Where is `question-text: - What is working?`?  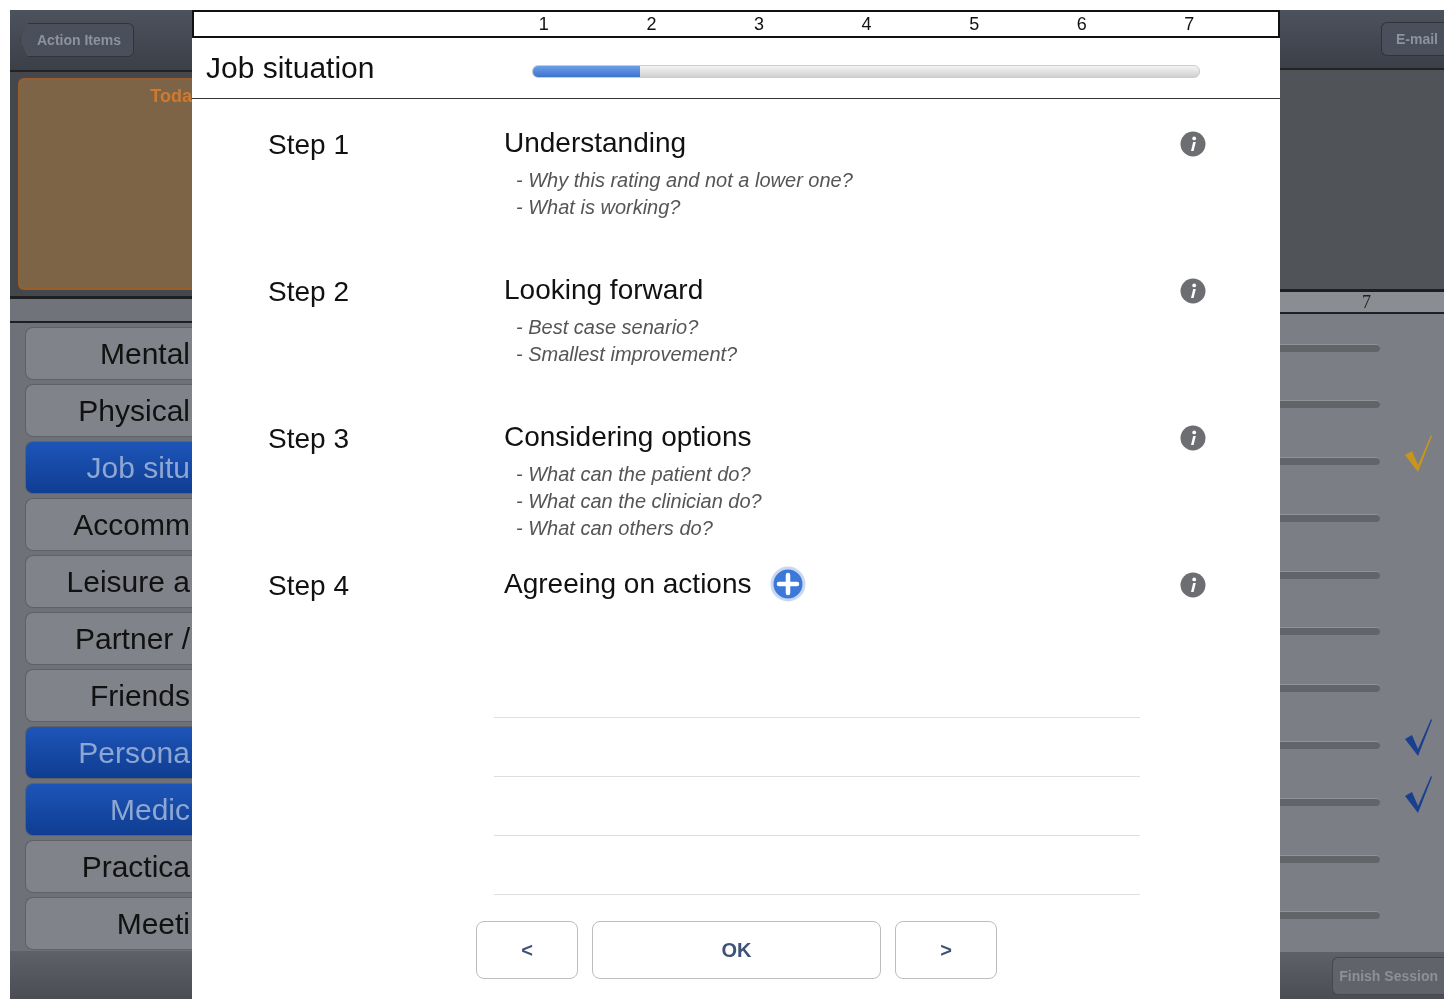
question-text: - What is working? is located at coordinates (598, 207).